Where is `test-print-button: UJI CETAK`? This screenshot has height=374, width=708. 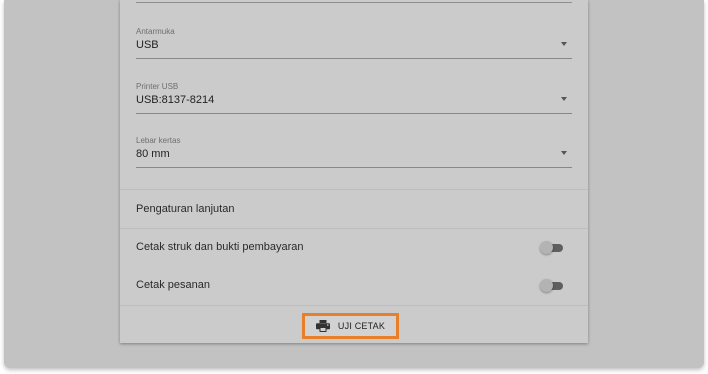 test-print-button: UJI CETAK is located at coordinates (350, 326).